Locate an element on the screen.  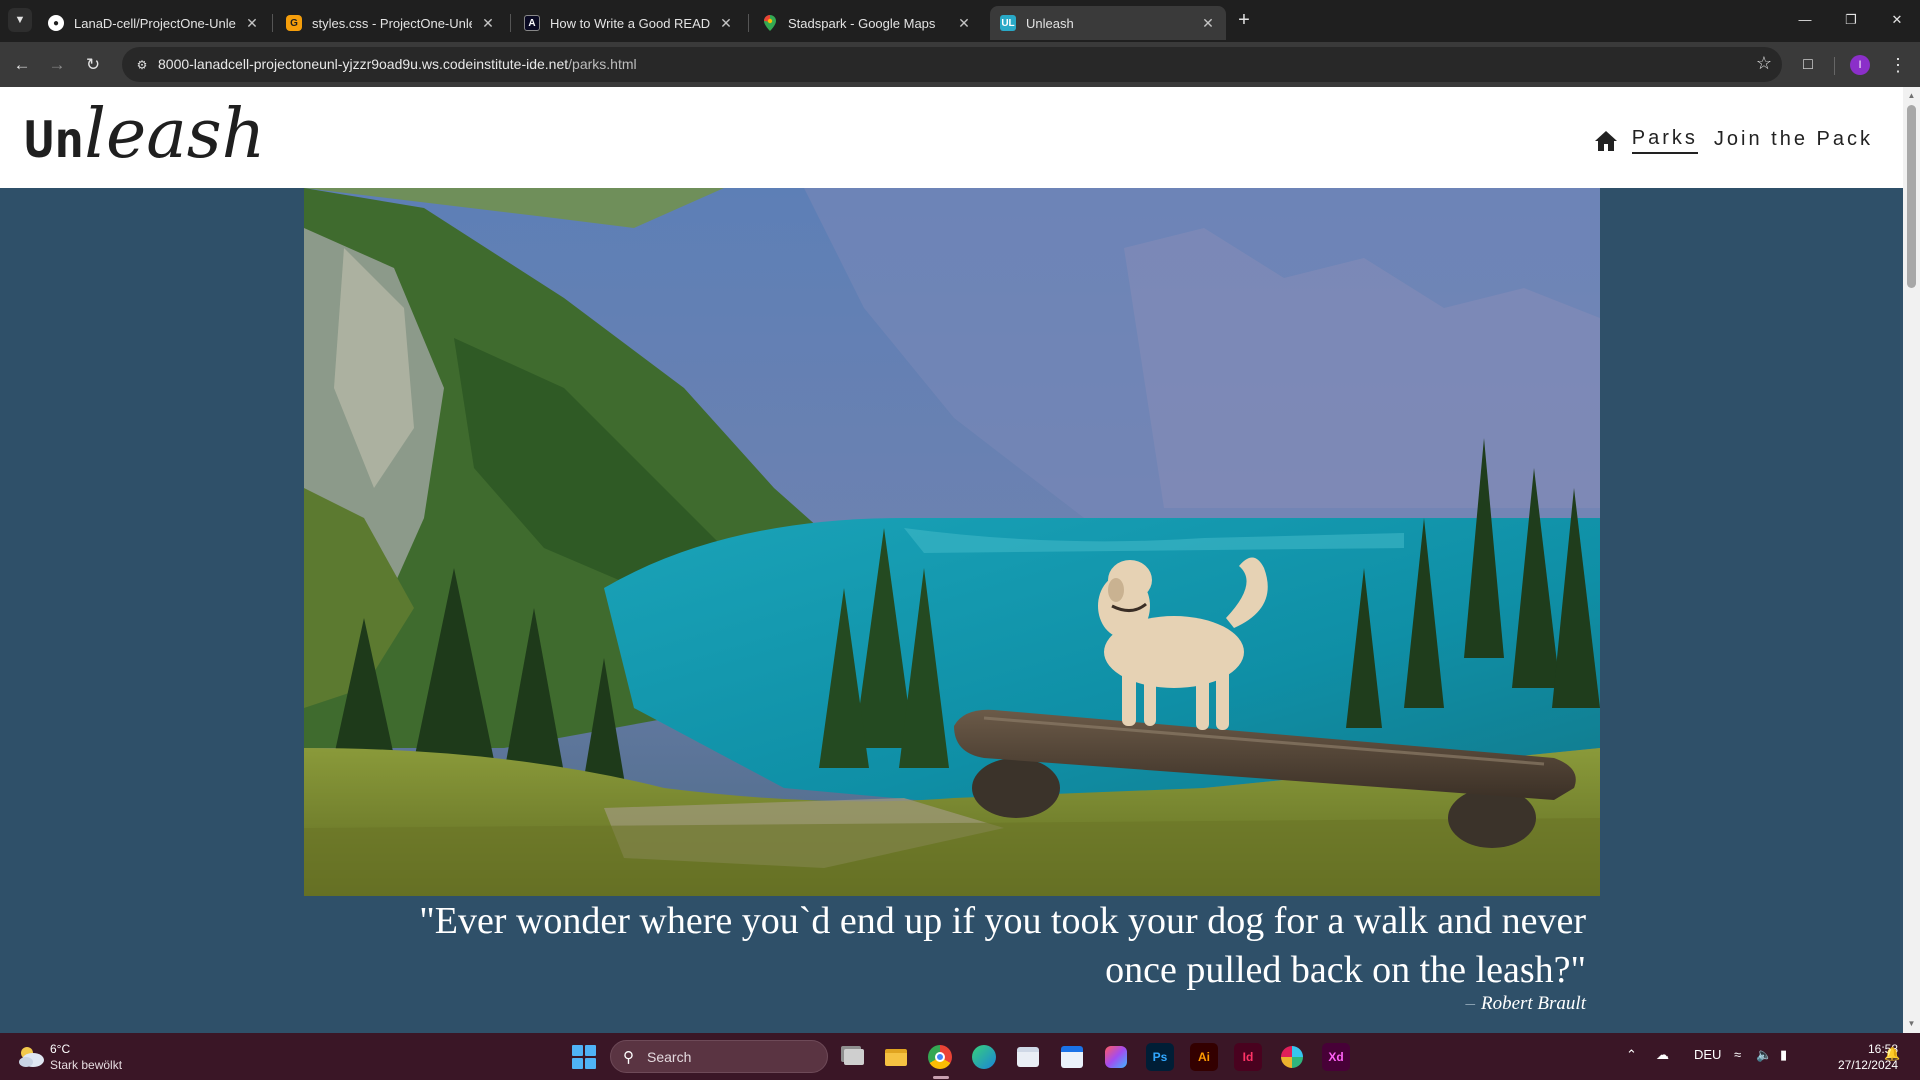
page-scrollbar: ▲ ▼ is located at coordinates (1911, 560).